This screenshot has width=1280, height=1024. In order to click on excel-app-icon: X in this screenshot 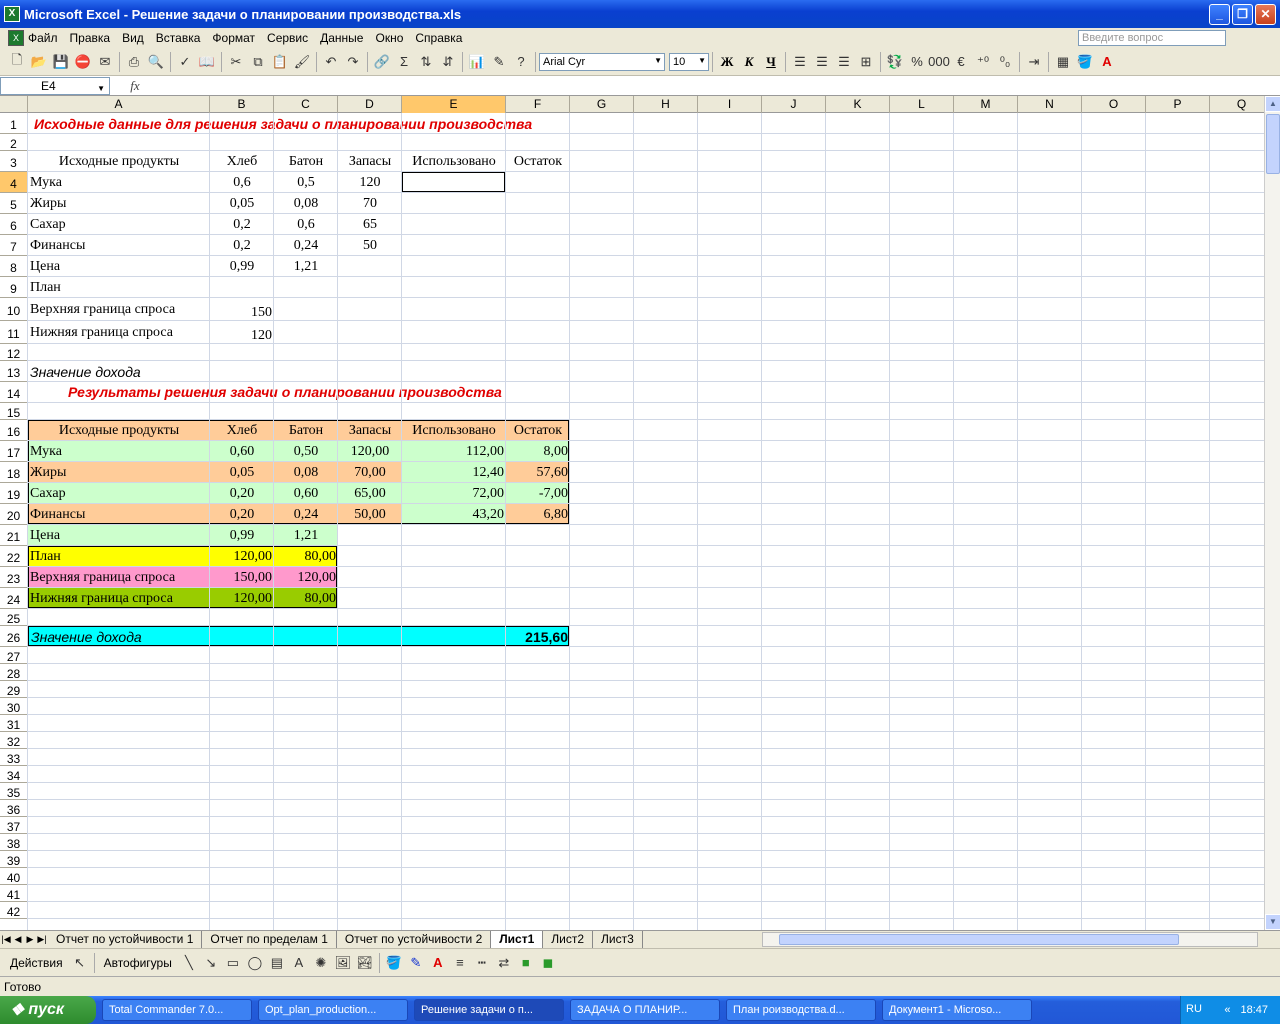, I will do `click(12, 14)`.